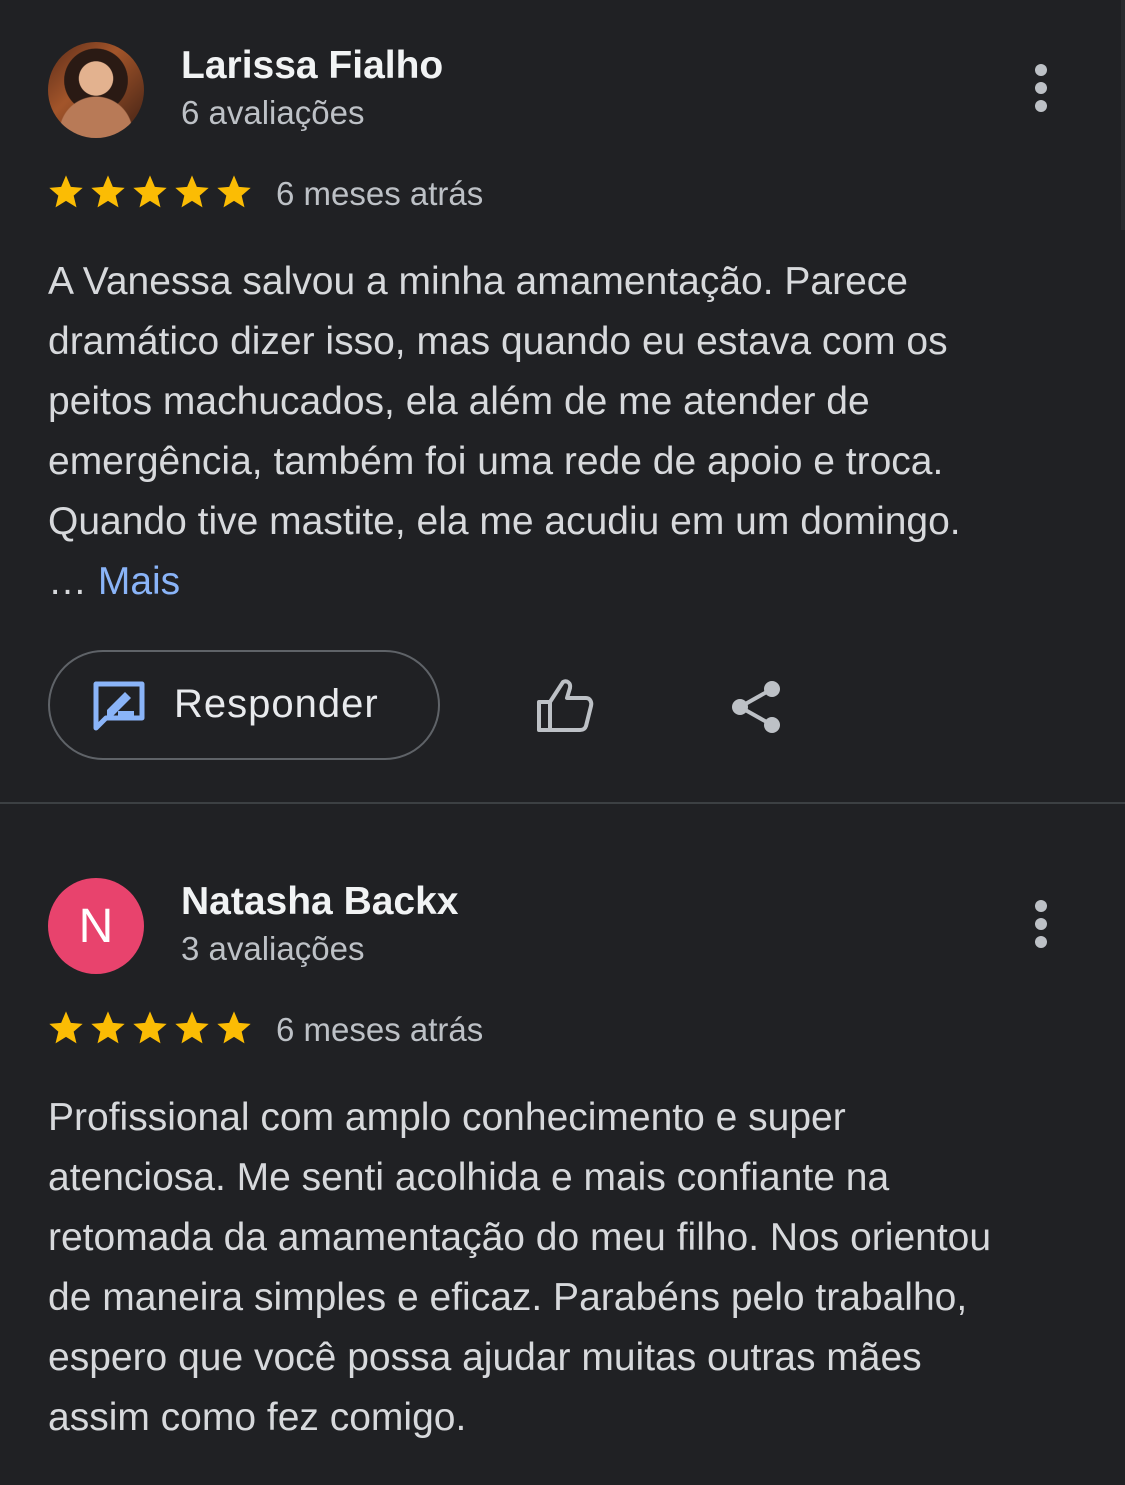  Describe the element at coordinates (96, 926) in the screenshot. I see `avatar: N` at that location.